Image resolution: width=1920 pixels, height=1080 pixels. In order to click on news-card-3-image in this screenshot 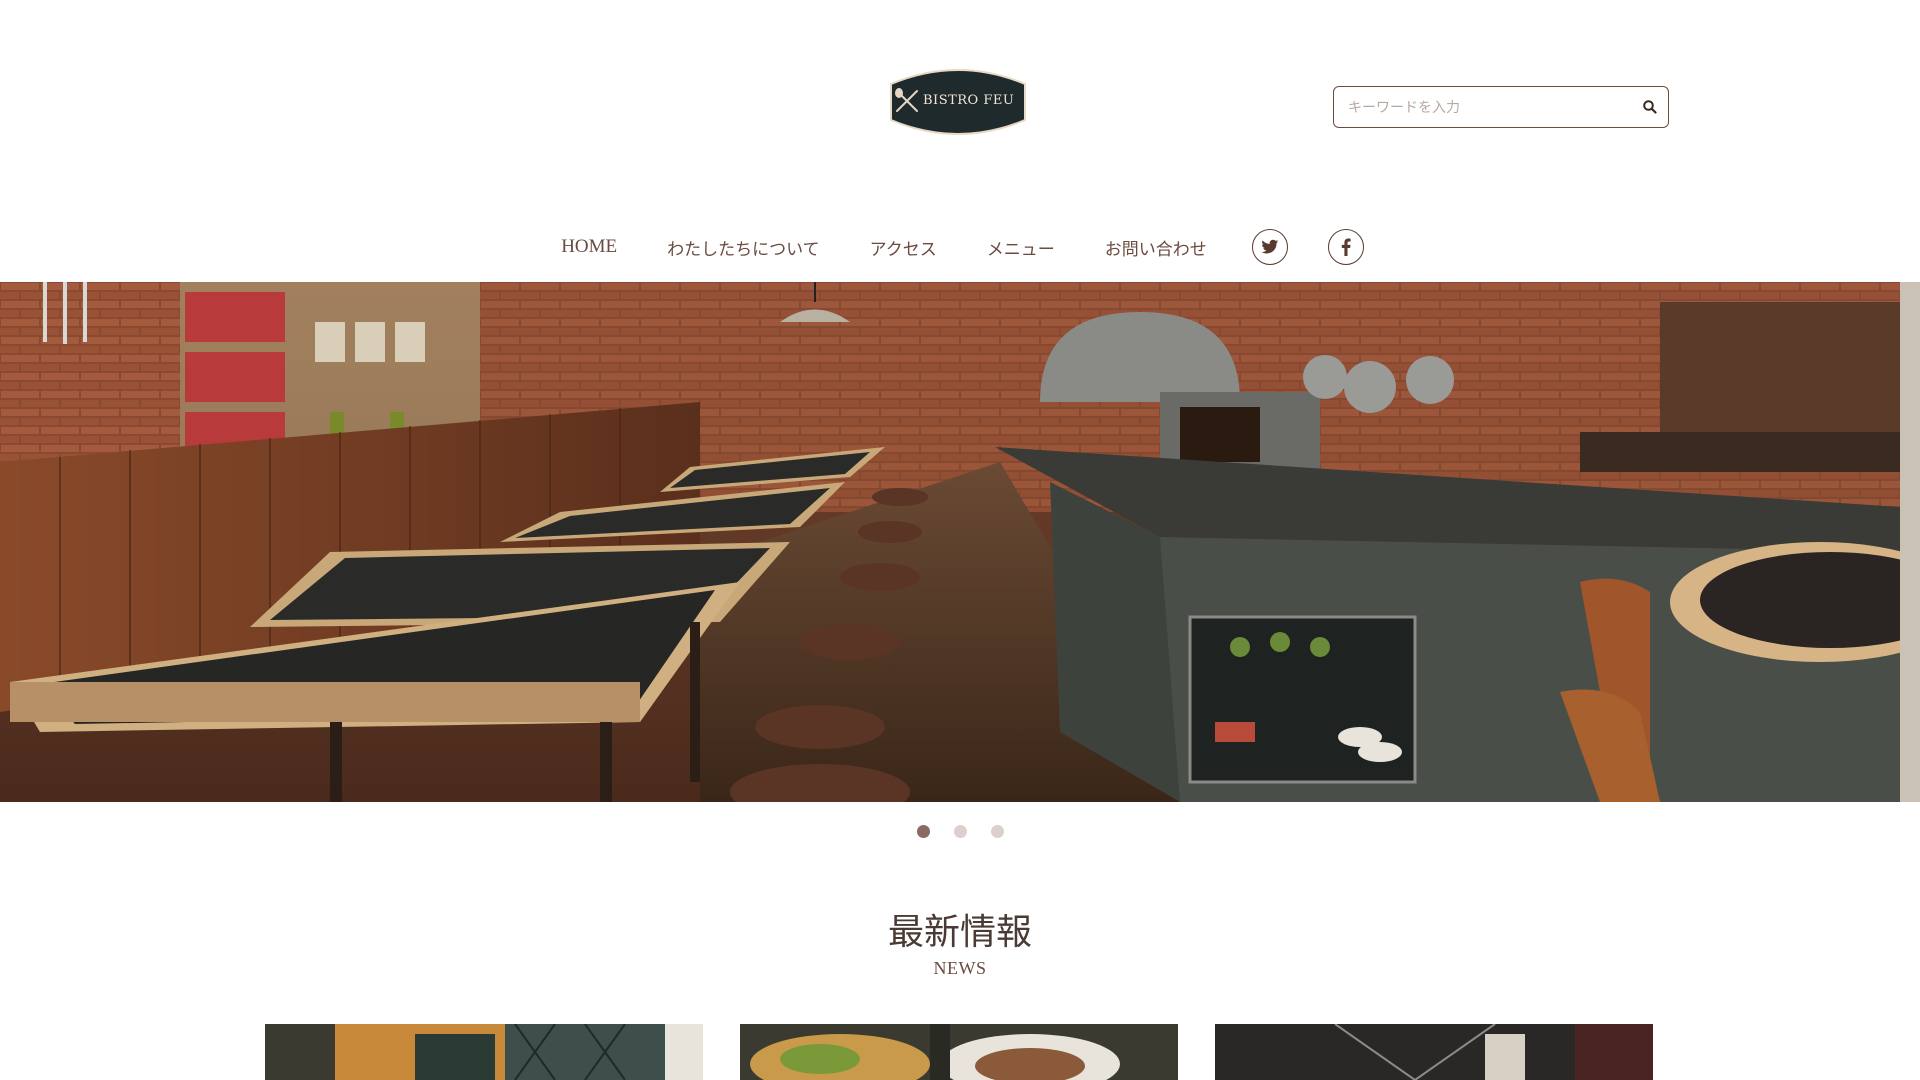, I will do `click(1434, 1052)`.